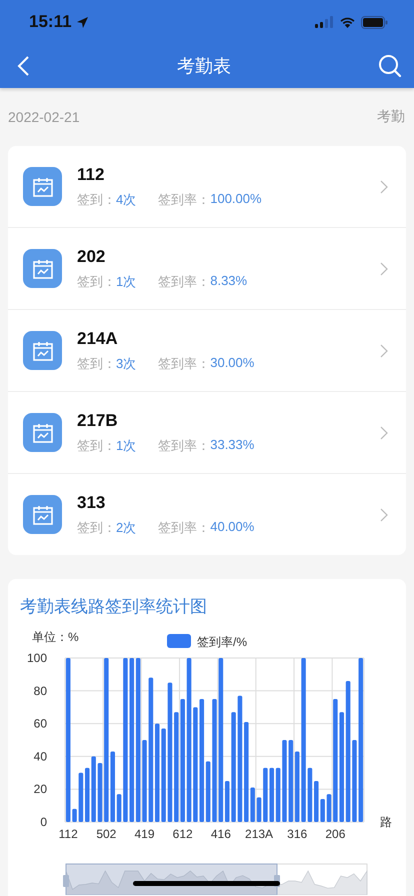 This screenshot has width=414, height=896. What do you see at coordinates (106, 834) in the screenshot?
I see `x-axis-label: 502` at bounding box center [106, 834].